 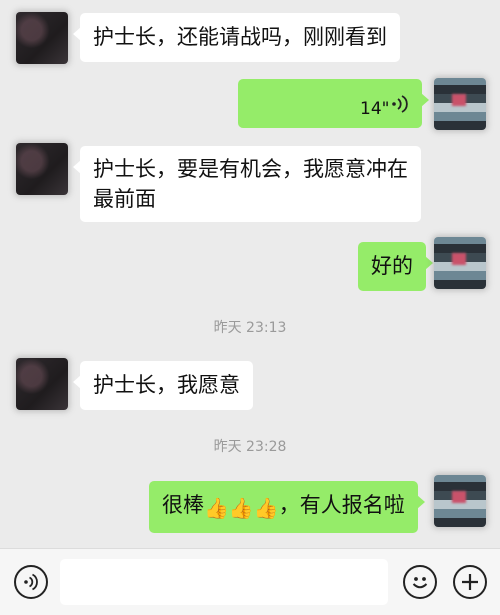 I want to click on timestamp: 昨天 23:13, so click(x=250, y=328).